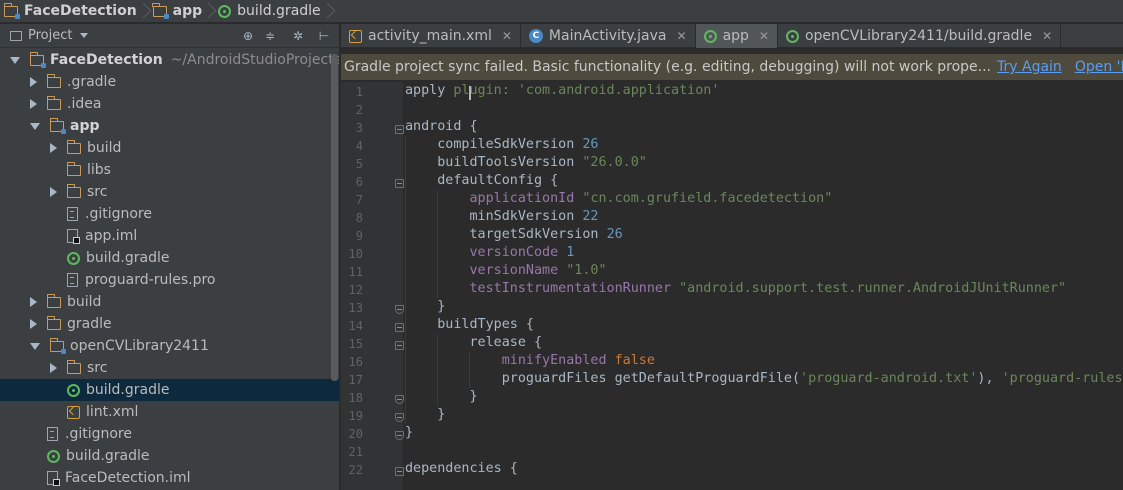 The width and height of the screenshot is (1123, 490). I want to click on tree-item-facedetection-iml: FaceDetection.iml, so click(169, 478).